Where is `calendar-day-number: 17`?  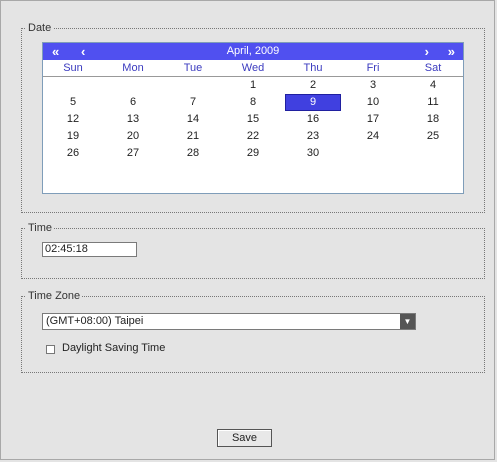
calendar-day-number: 17 is located at coordinates (373, 119).